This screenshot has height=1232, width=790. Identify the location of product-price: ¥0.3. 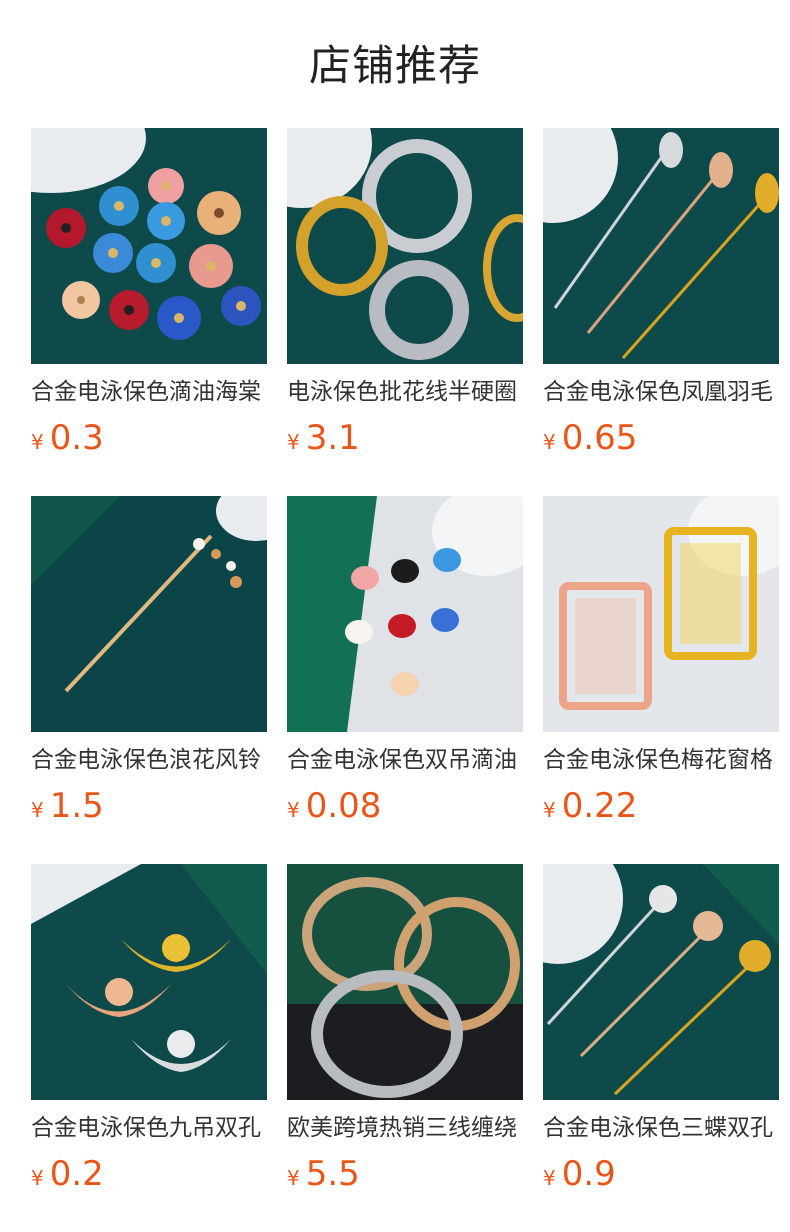
(67, 441).